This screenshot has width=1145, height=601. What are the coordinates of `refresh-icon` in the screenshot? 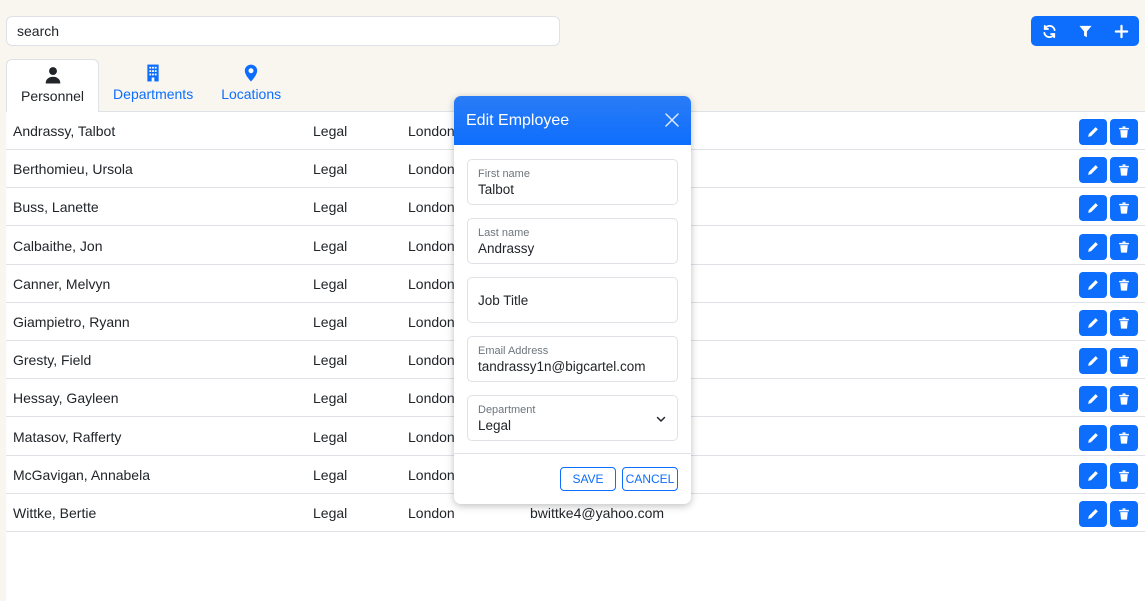 It's located at (1049, 31).